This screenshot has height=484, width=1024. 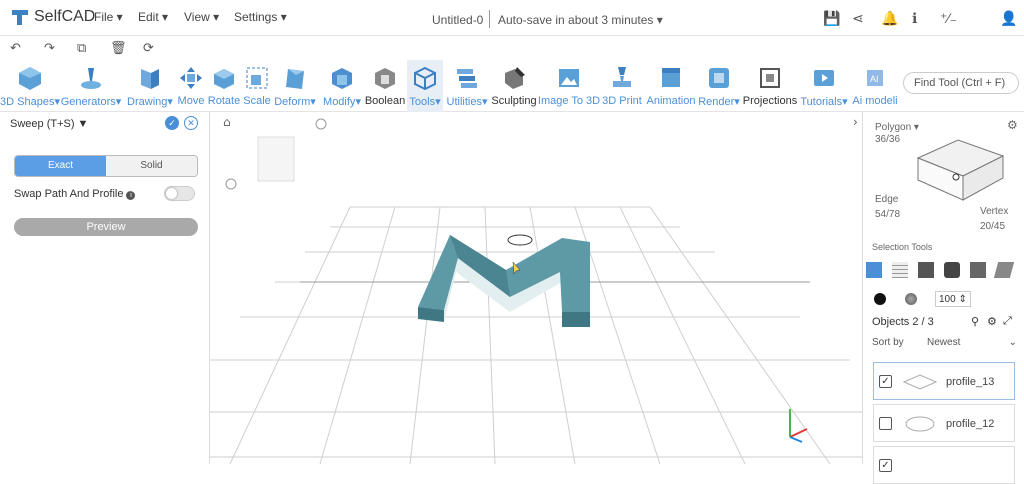 What do you see at coordinates (191, 123) in the screenshot?
I see `close-icon: ✕` at bounding box center [191, 123].